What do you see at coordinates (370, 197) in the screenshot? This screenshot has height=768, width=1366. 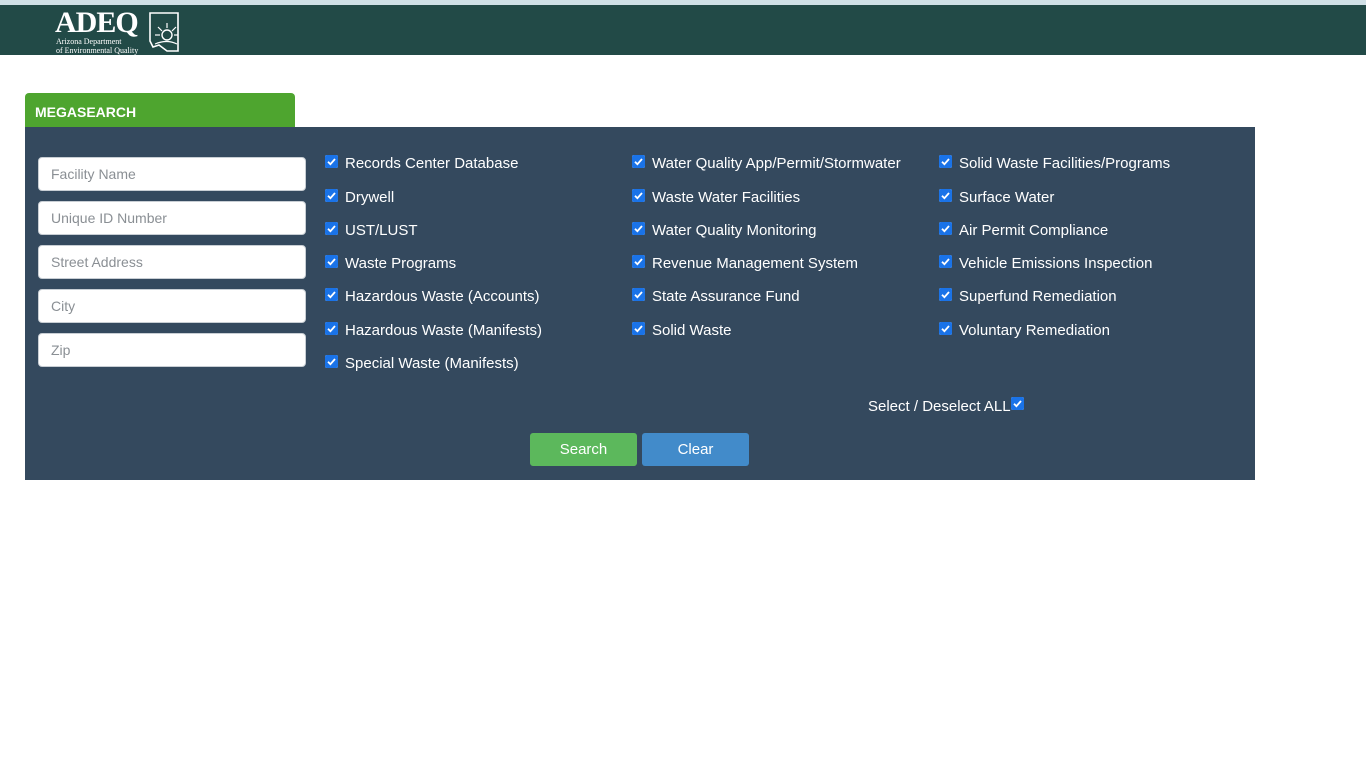 I see `checkbox-label: Drywell` at bounding box center [370, 197].